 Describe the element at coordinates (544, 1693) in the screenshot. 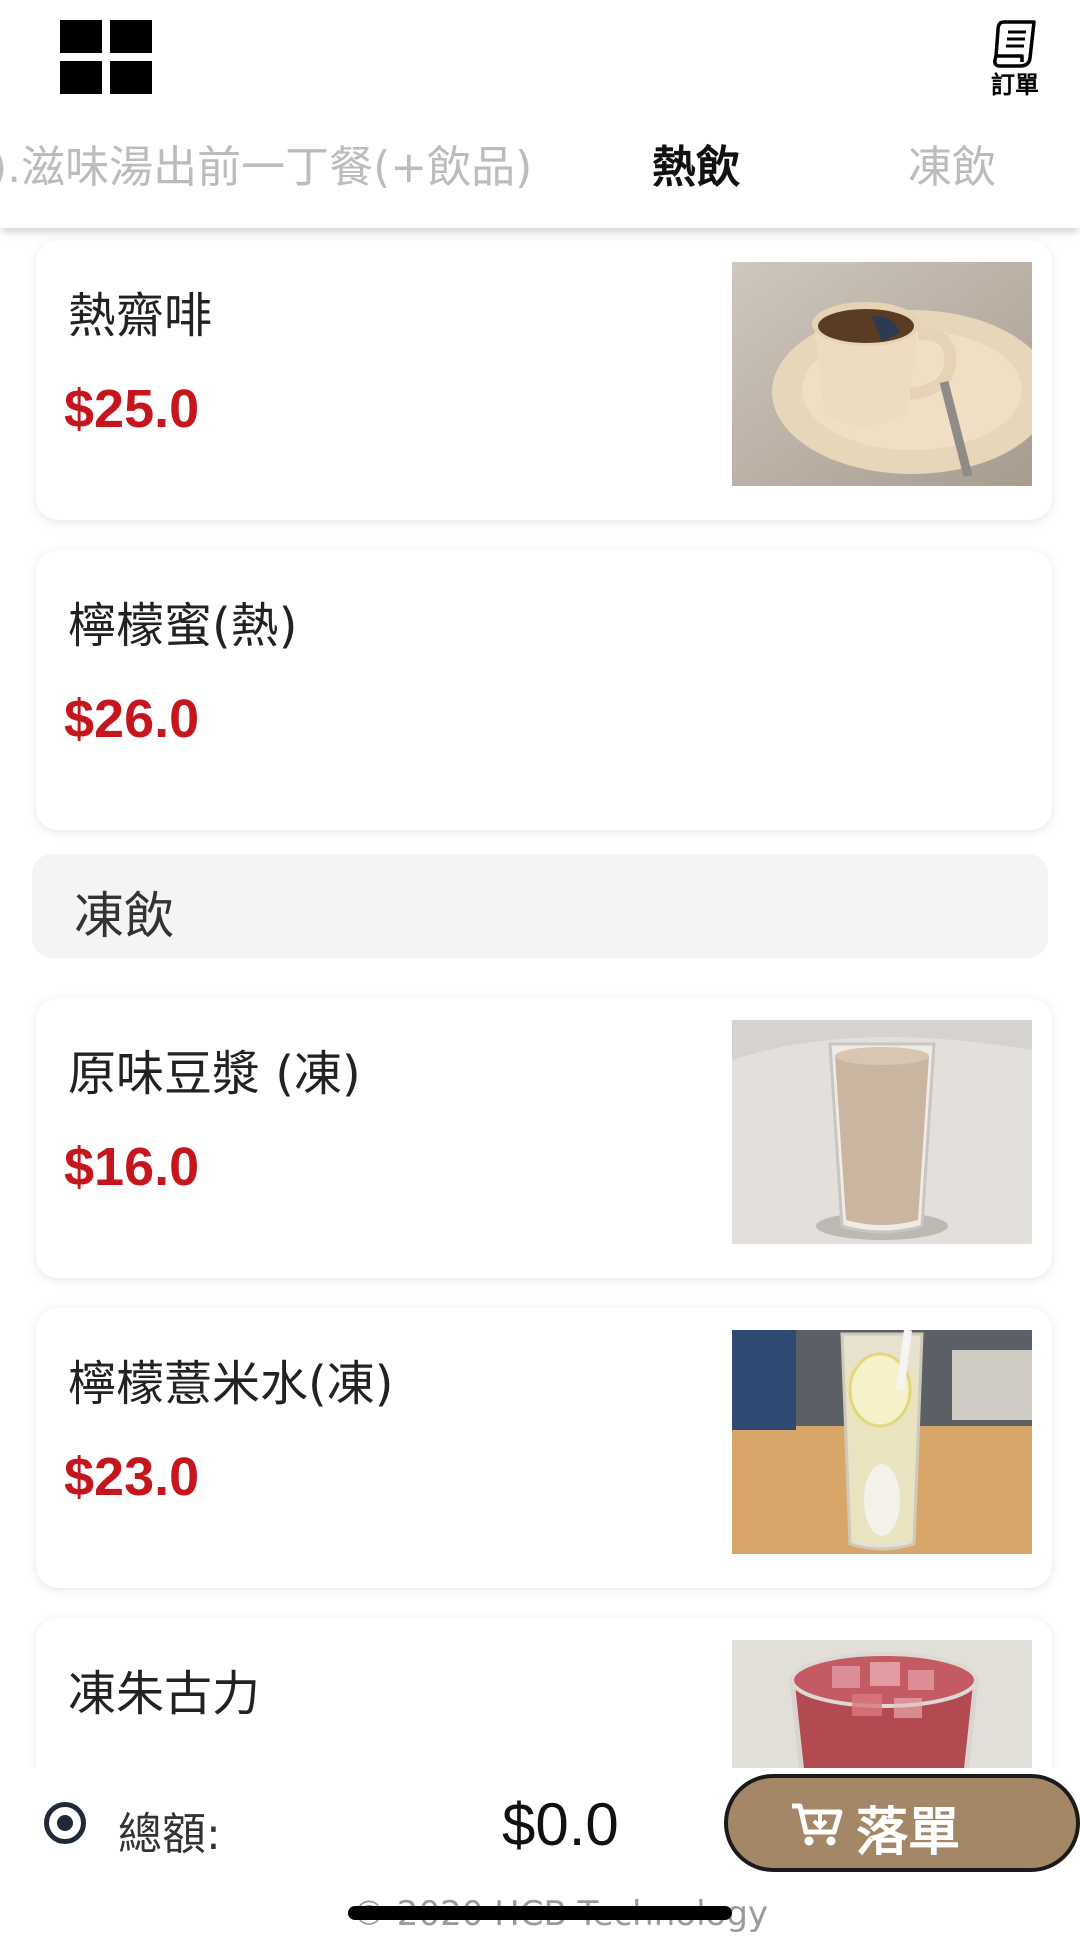

I see `menu-item-card: 凍朱古力` at that location.